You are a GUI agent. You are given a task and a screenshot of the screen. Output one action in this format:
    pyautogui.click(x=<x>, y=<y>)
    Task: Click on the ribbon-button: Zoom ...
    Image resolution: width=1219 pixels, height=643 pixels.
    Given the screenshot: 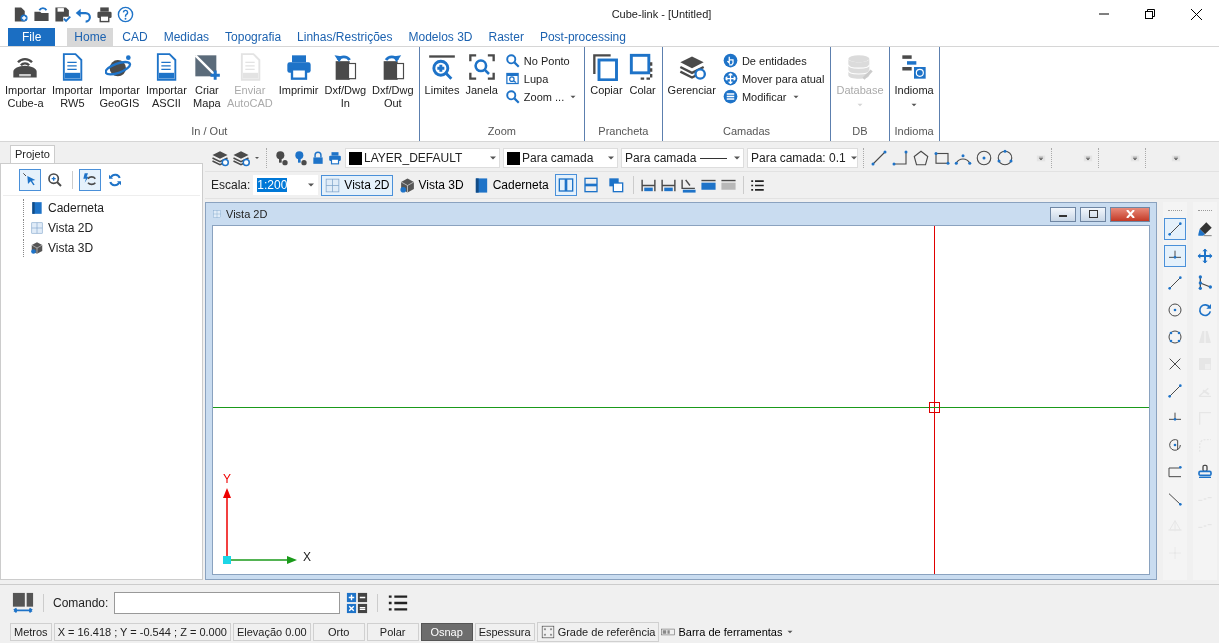 What is the action you would take?
    pyautogui.click(x=541, y=96)
    